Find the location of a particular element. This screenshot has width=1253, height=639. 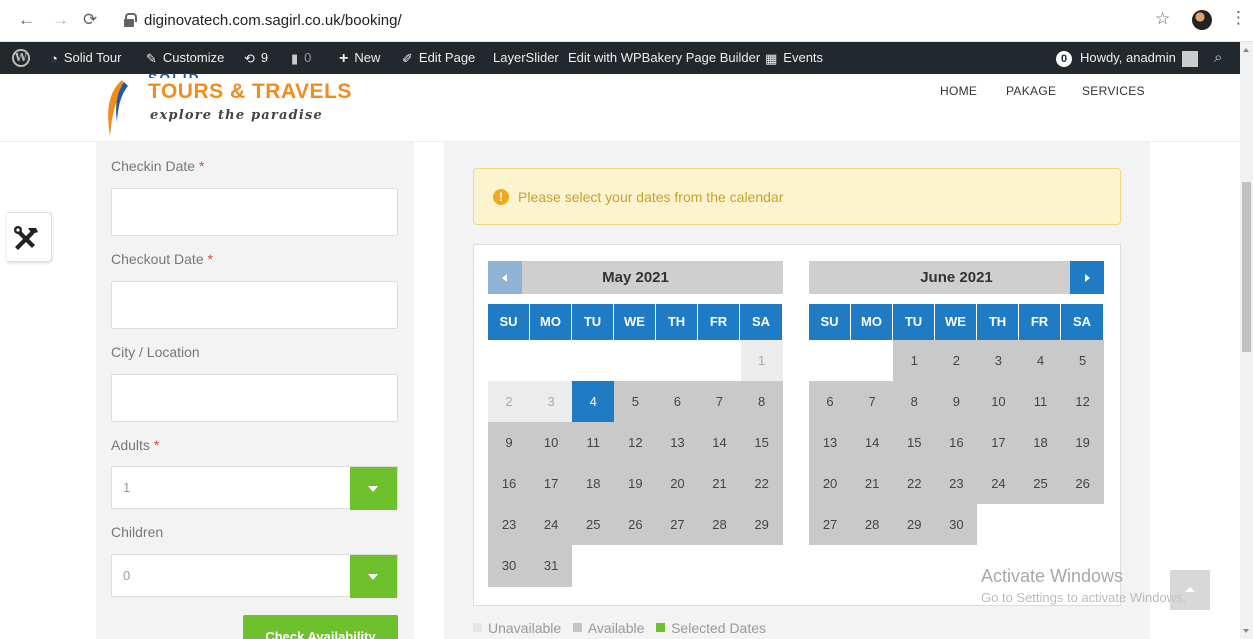

checkout-date-input is located at coordinates (254, 305).